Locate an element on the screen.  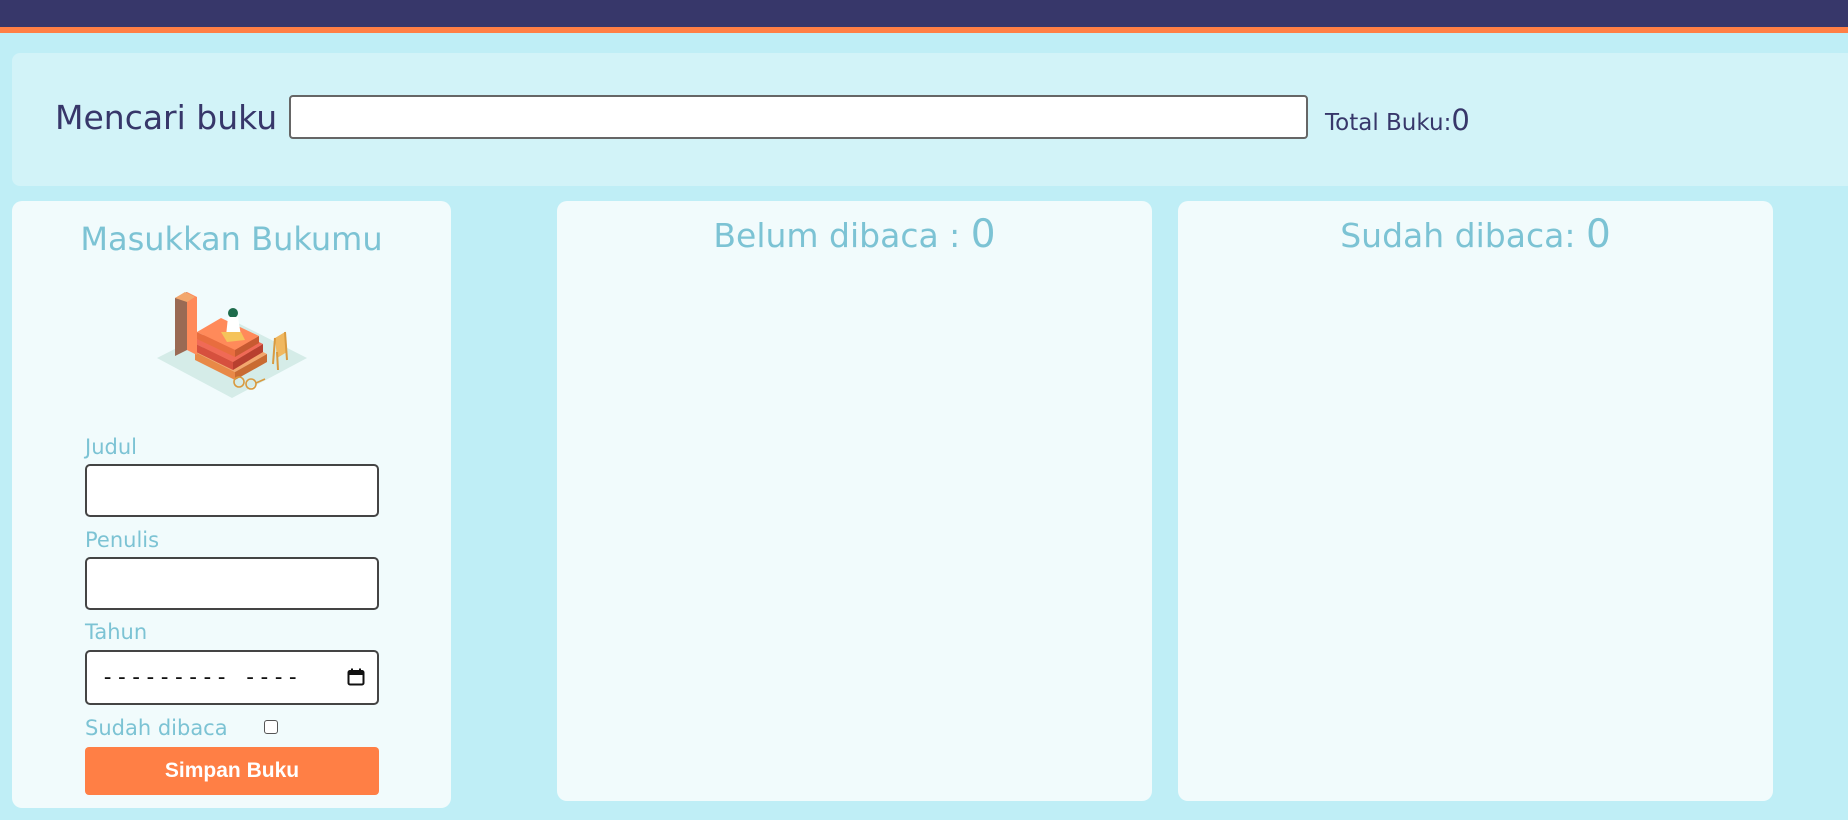
read-count: 0 is located at coordinates (1598, 234).